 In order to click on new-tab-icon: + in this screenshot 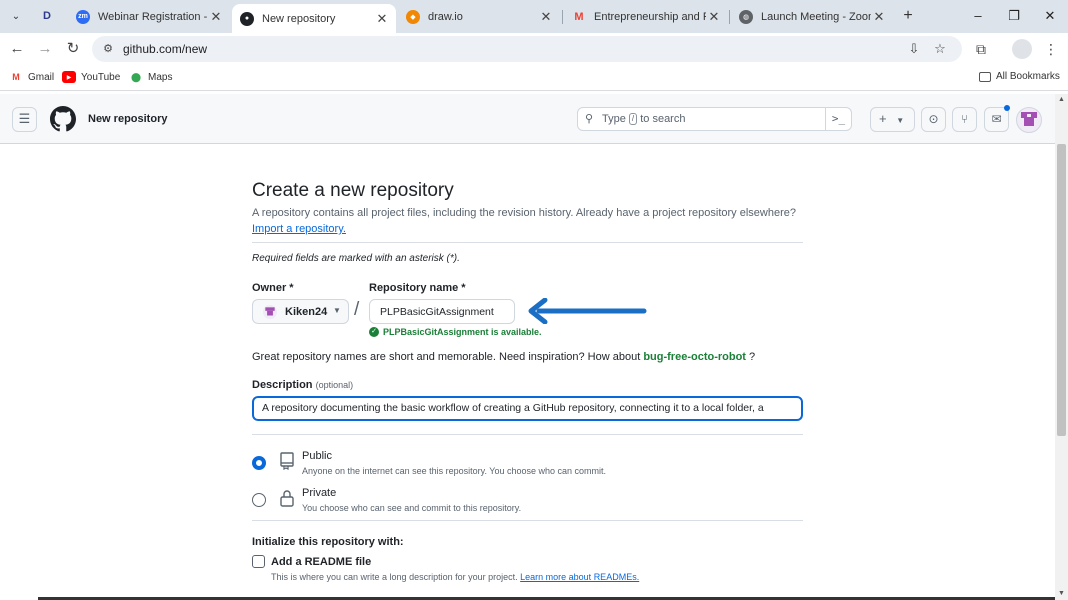, I will do `click(908, 16)`.